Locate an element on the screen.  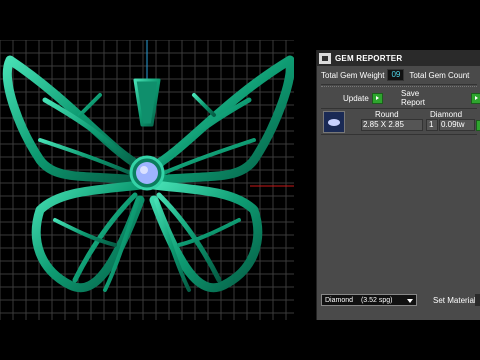
dropdown-caret-icon is located at coordinates (410, 301).